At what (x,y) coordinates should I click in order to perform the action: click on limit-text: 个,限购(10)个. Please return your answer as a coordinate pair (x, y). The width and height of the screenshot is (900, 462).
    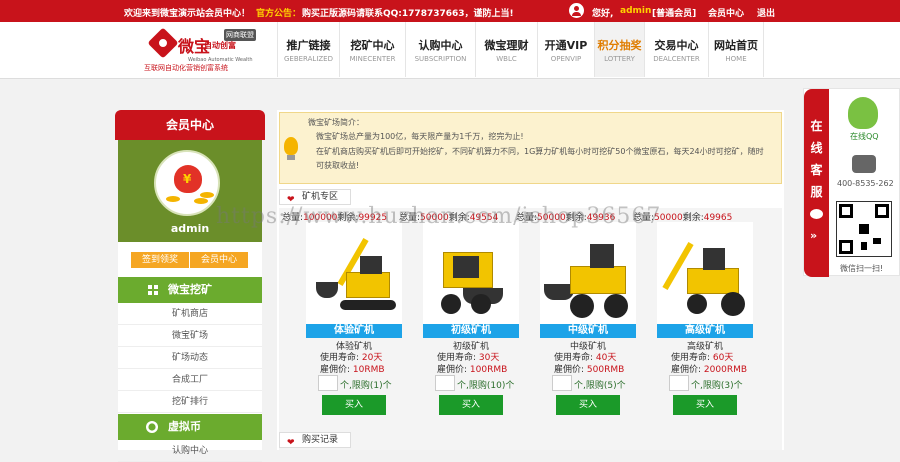
    Looking at the image, I should click on (486, 386).